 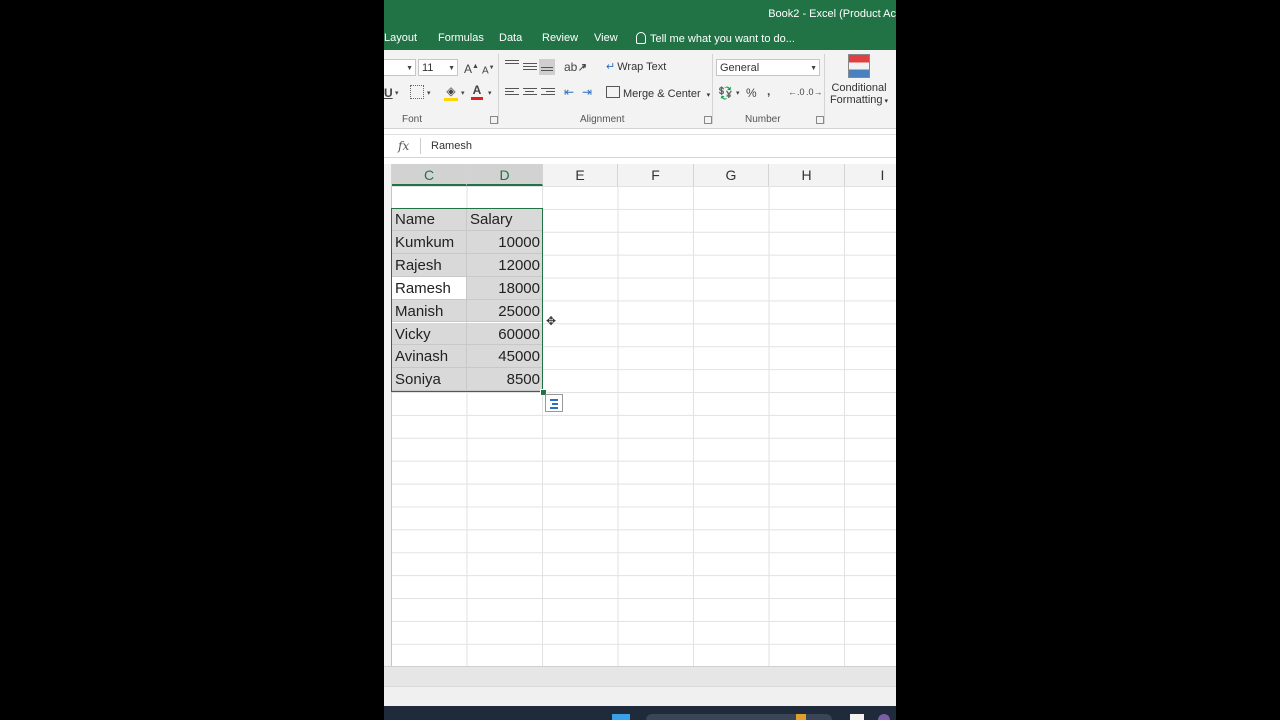 What do you see at coordinates (530, 69) in the screenshot?
I see `align-middle-icon` at bounding box center [530, 69].